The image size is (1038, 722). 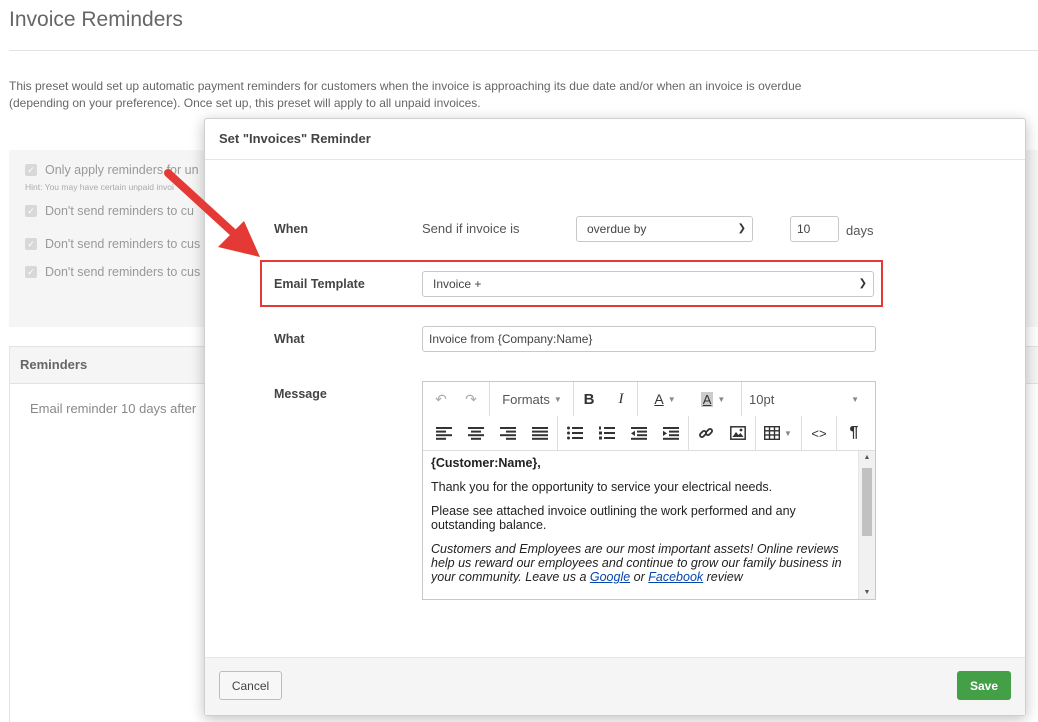 What do you see at coordinates (615, 139) in the screenshot?
I see `modal-title: Set "Invoices" Reminder` at bounding box center [615, 139].